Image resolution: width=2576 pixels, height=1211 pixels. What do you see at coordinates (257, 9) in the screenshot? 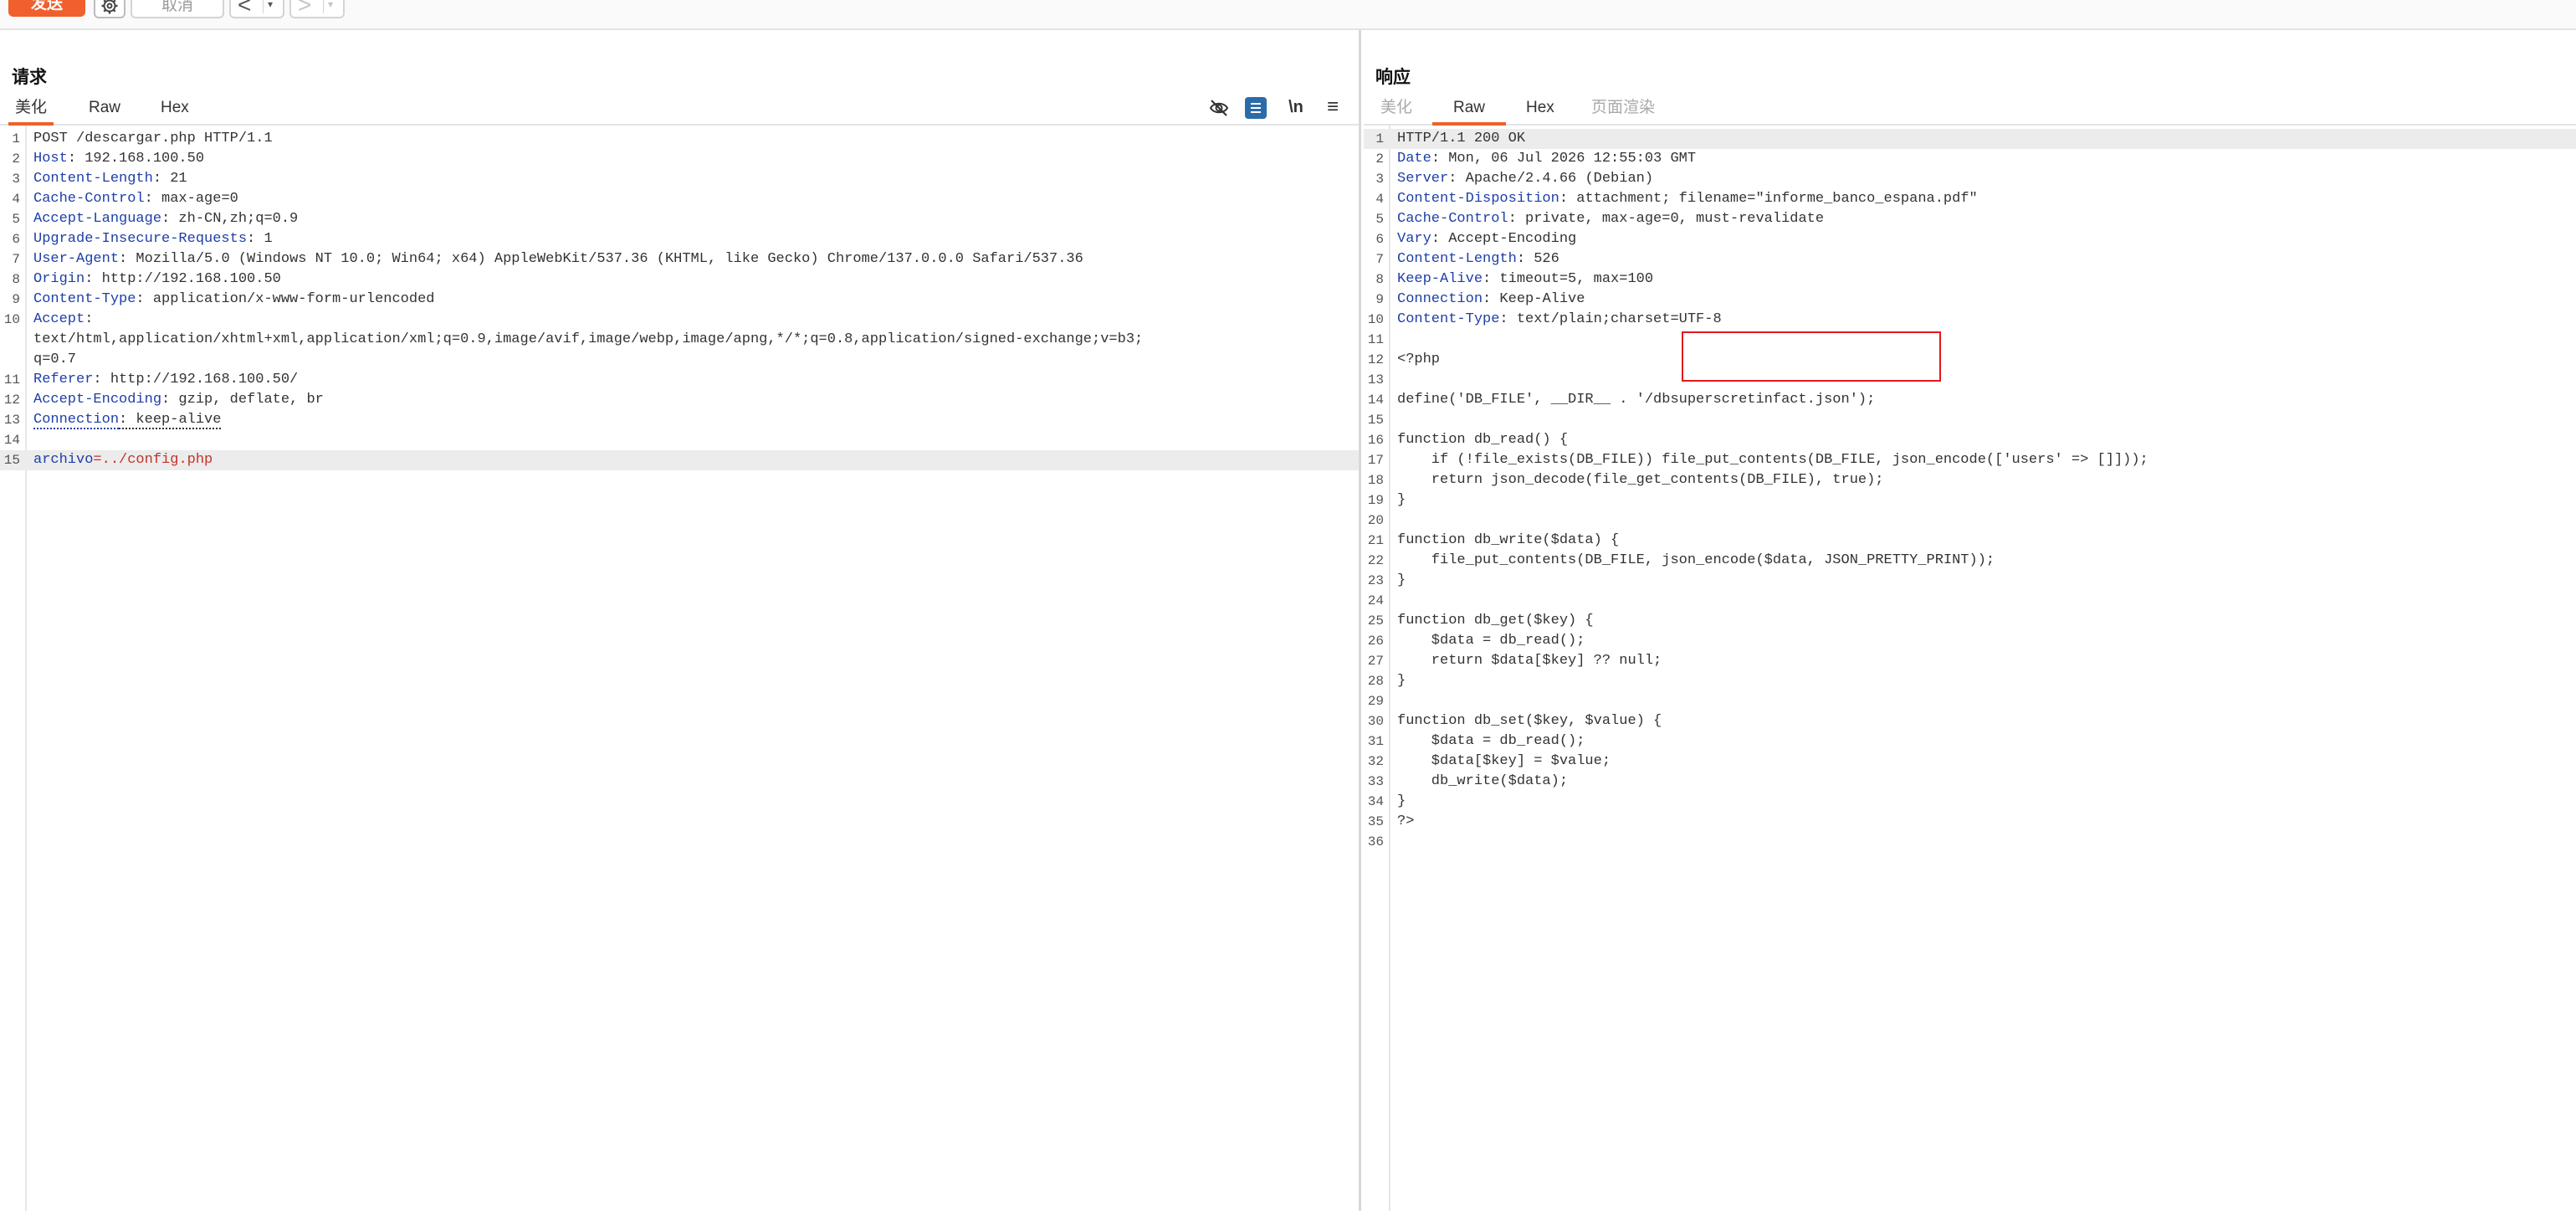
I see `back-button: < ▾` at bounding box center [257, 9].